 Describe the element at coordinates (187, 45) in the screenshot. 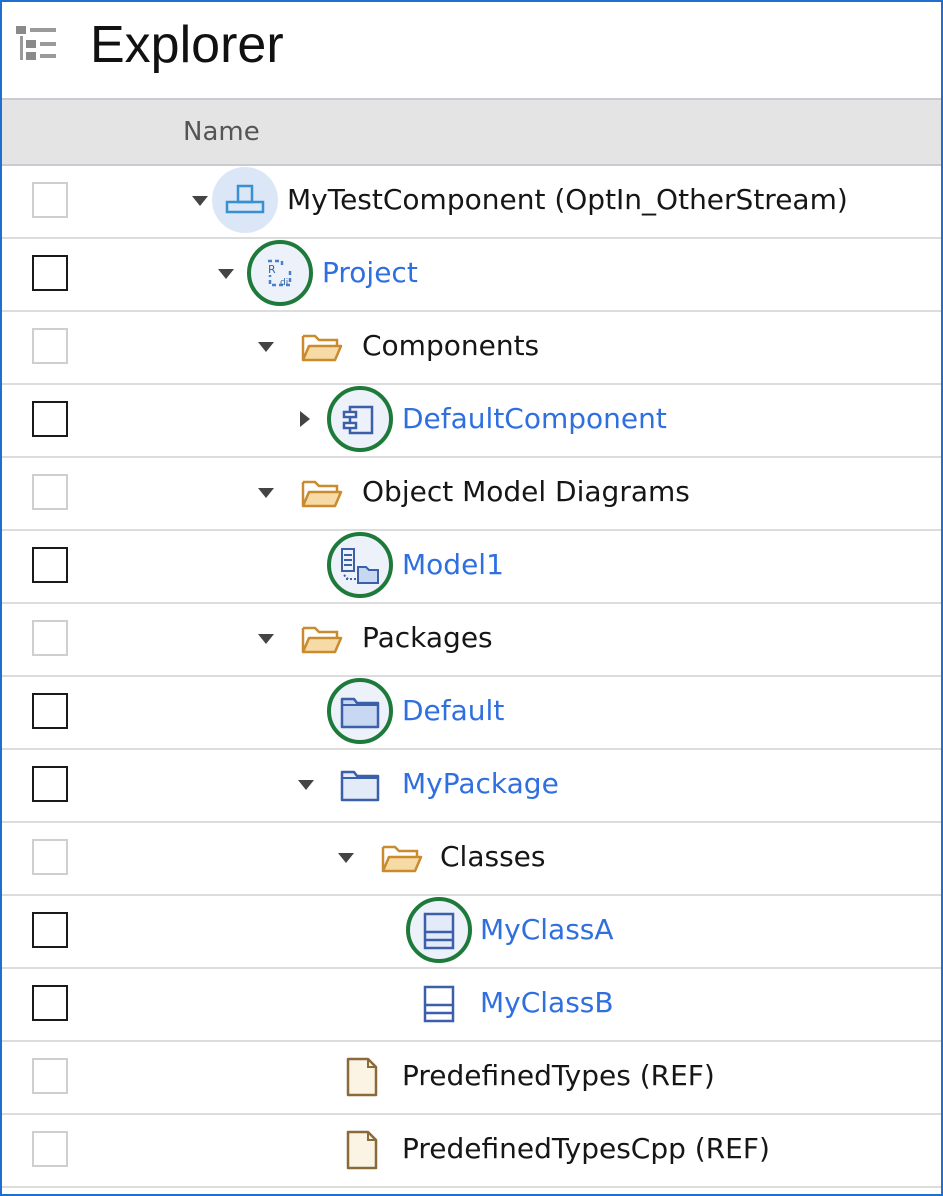

I see `panel-title: Explorer` at that location.